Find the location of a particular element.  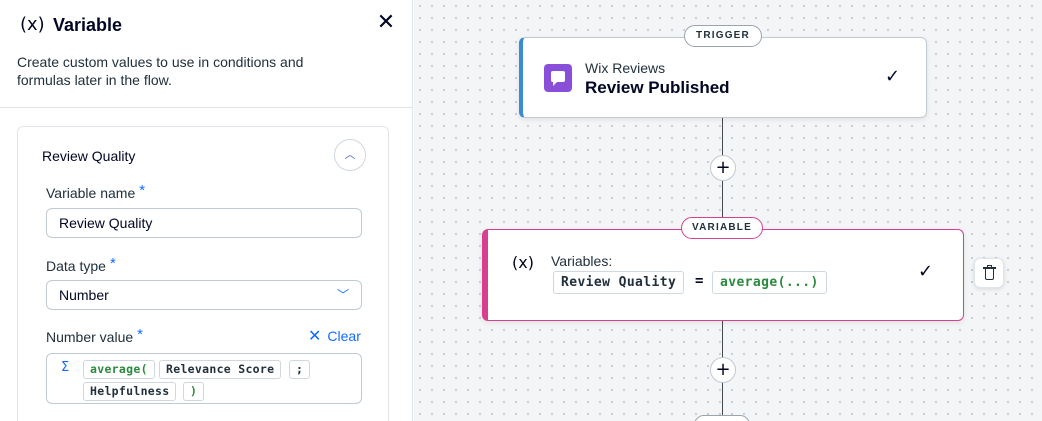

panel-title: Variable is located at coordinates (88, 25).